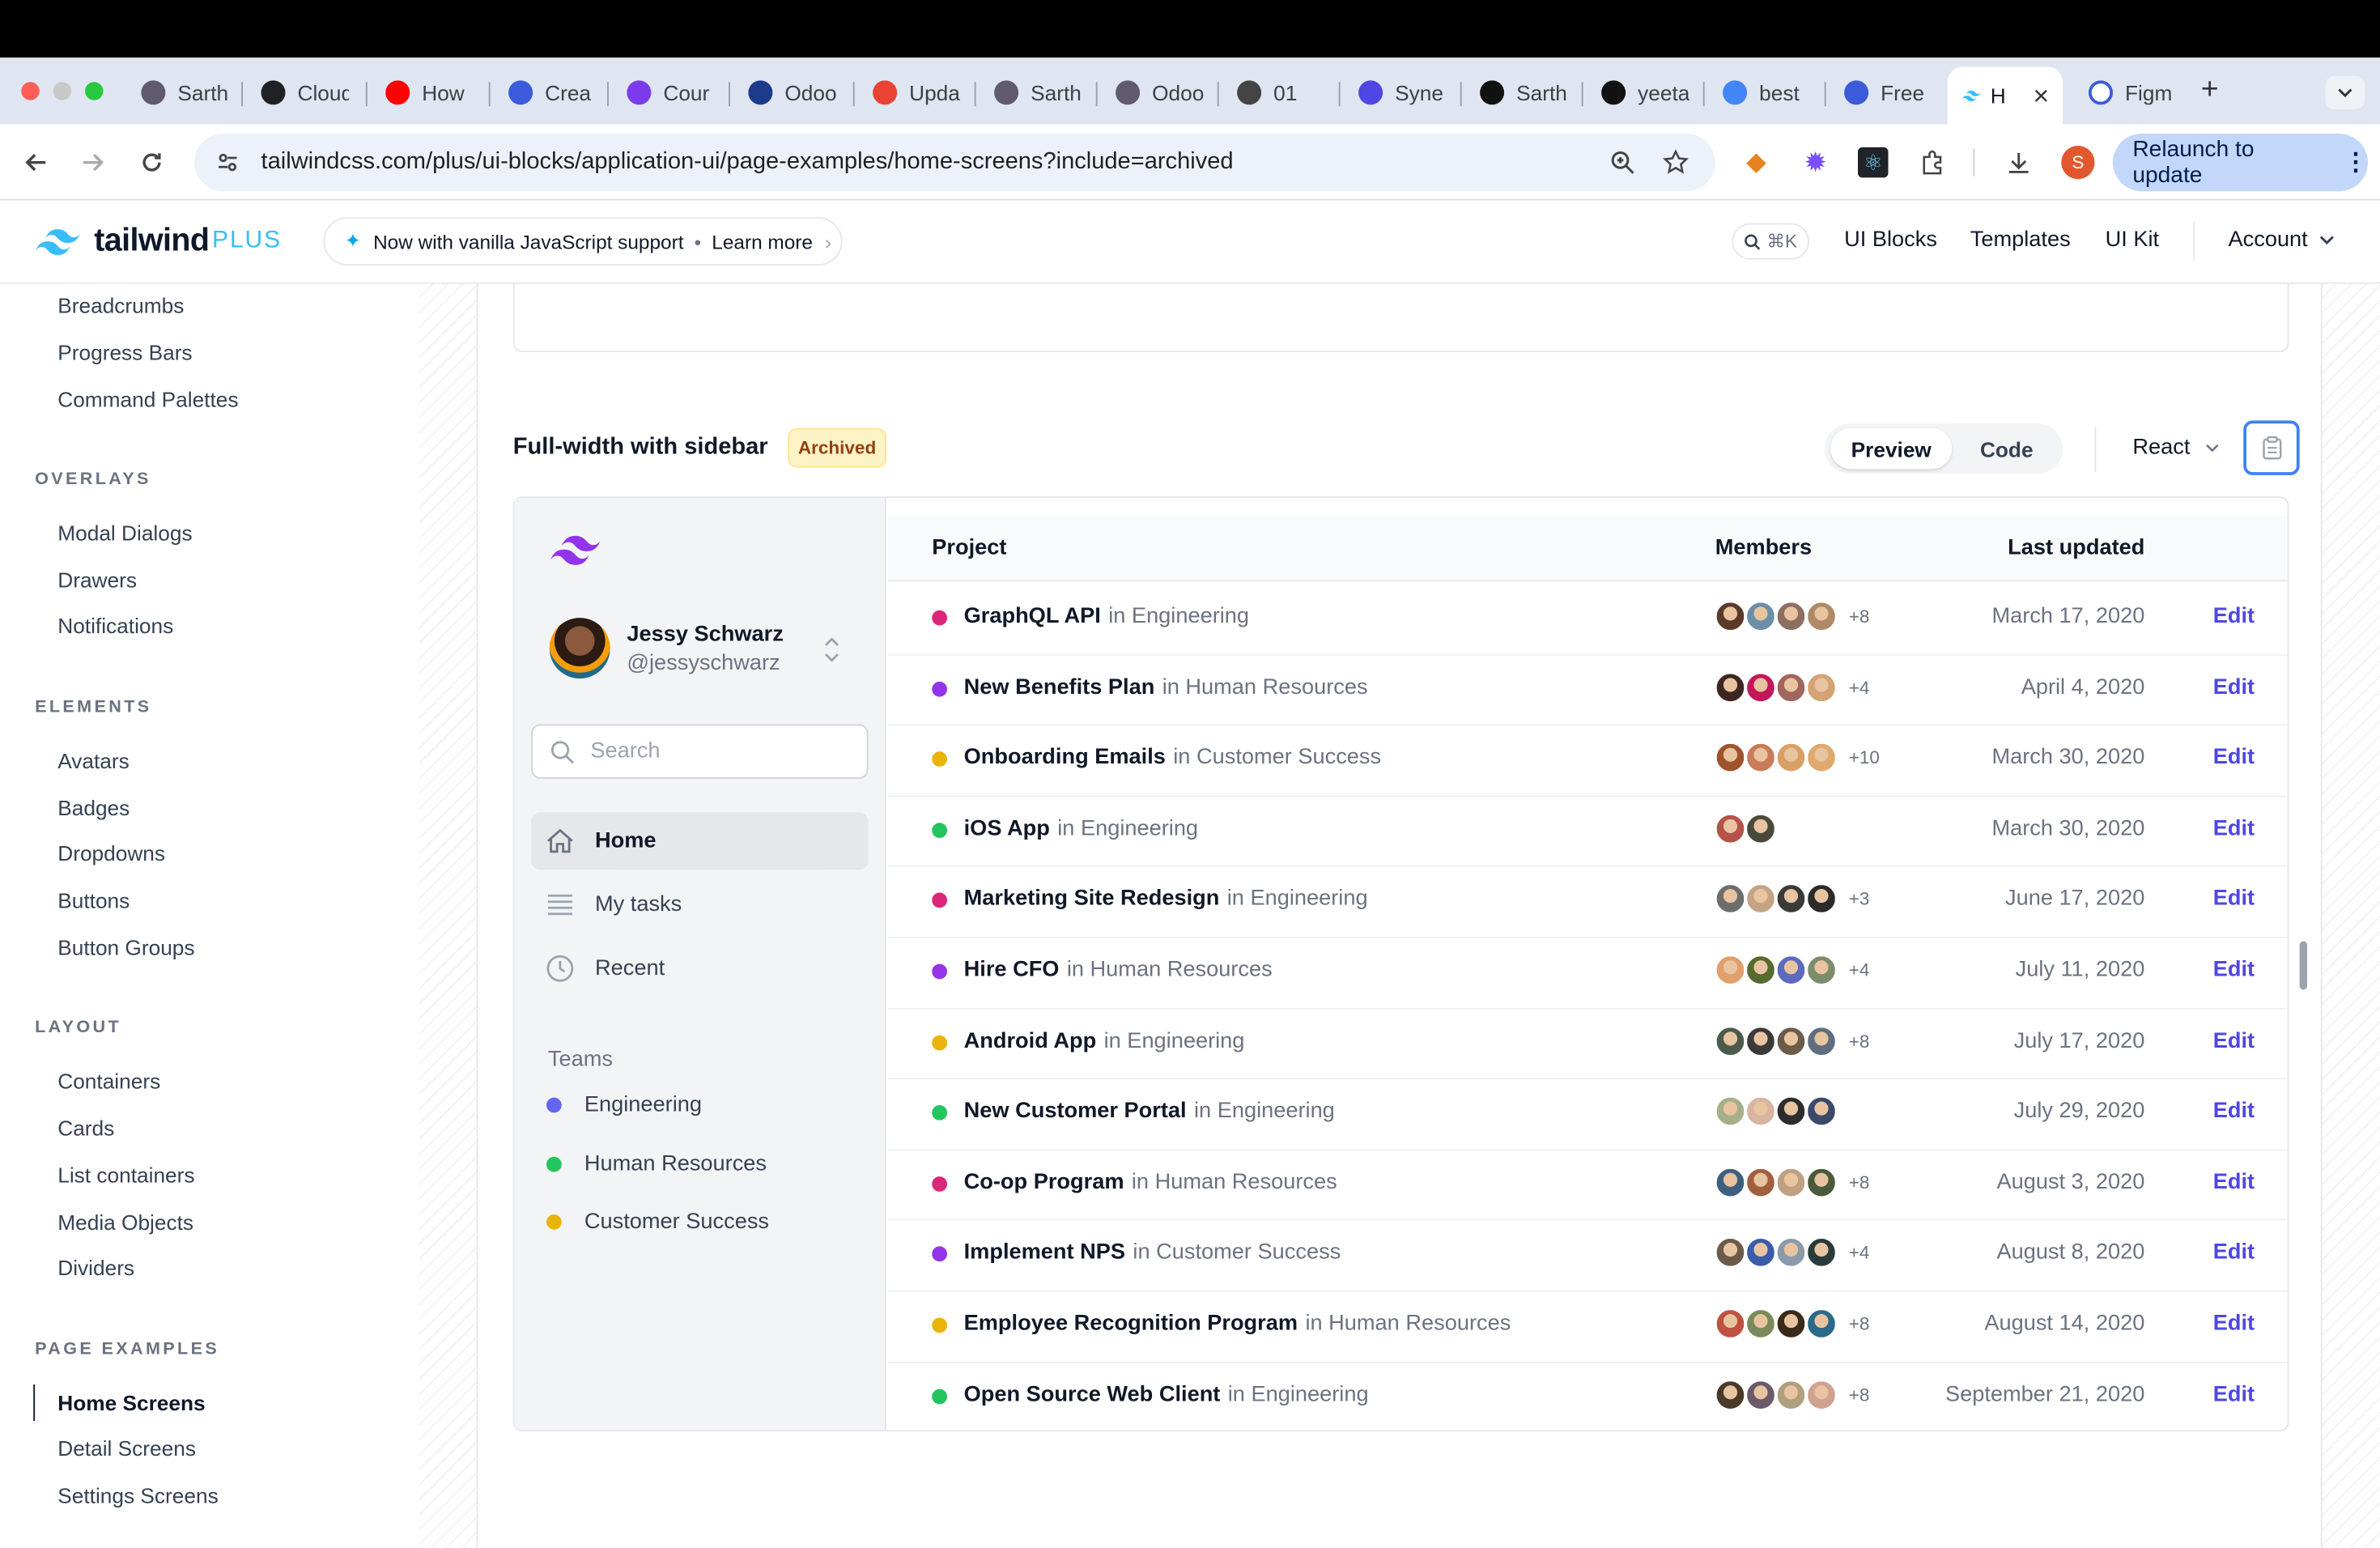 Image resolution: width=2380 pixels, height=1548 pixels. What do you see at coordinates (656, 1164) in the screenshot?
I see `team-human-resources: Human Resources` at bounding box center [656, 1164].